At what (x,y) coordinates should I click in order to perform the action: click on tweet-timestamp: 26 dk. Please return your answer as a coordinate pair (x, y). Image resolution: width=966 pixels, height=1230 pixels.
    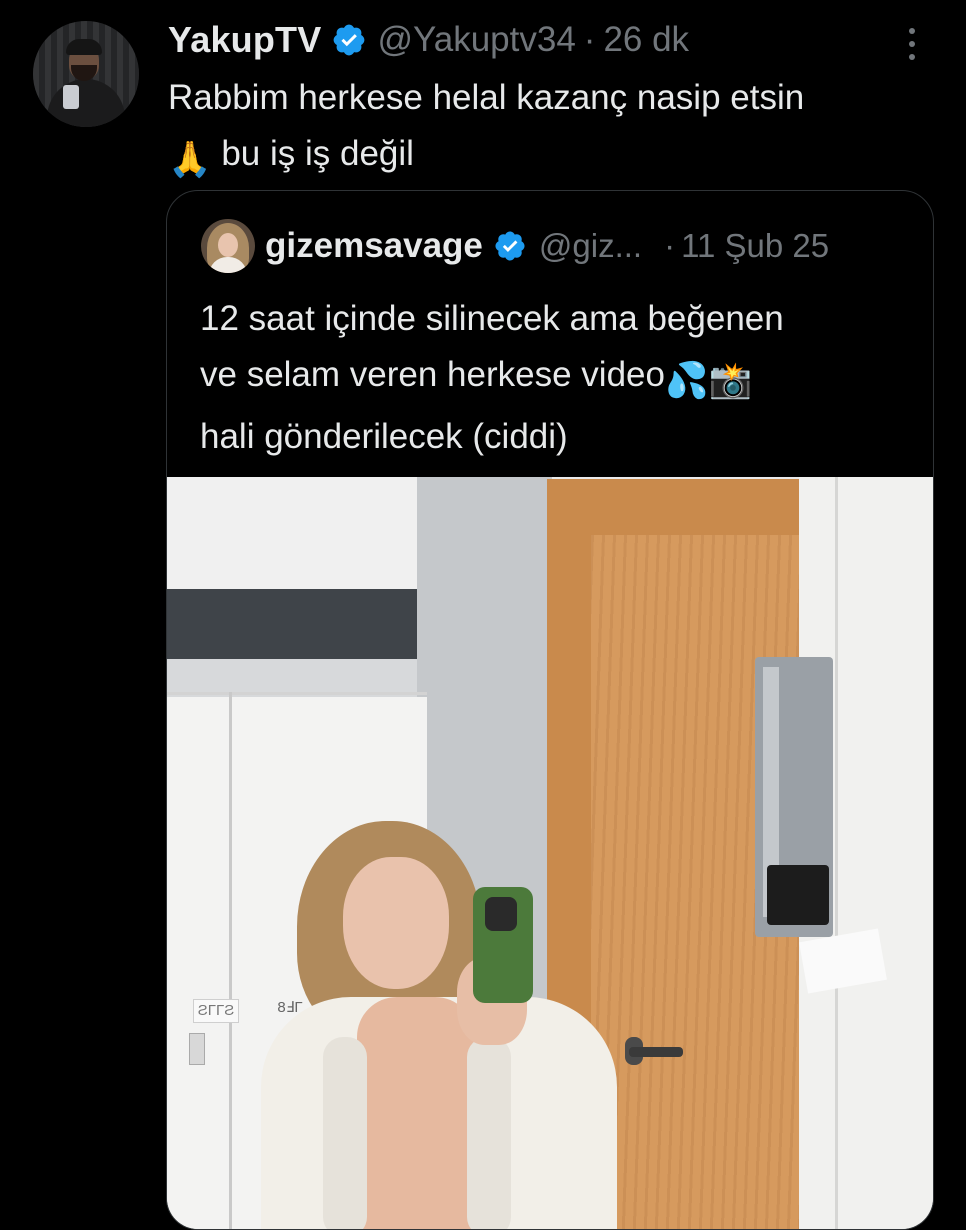
    Looking at the image, I should click on (646, 40).